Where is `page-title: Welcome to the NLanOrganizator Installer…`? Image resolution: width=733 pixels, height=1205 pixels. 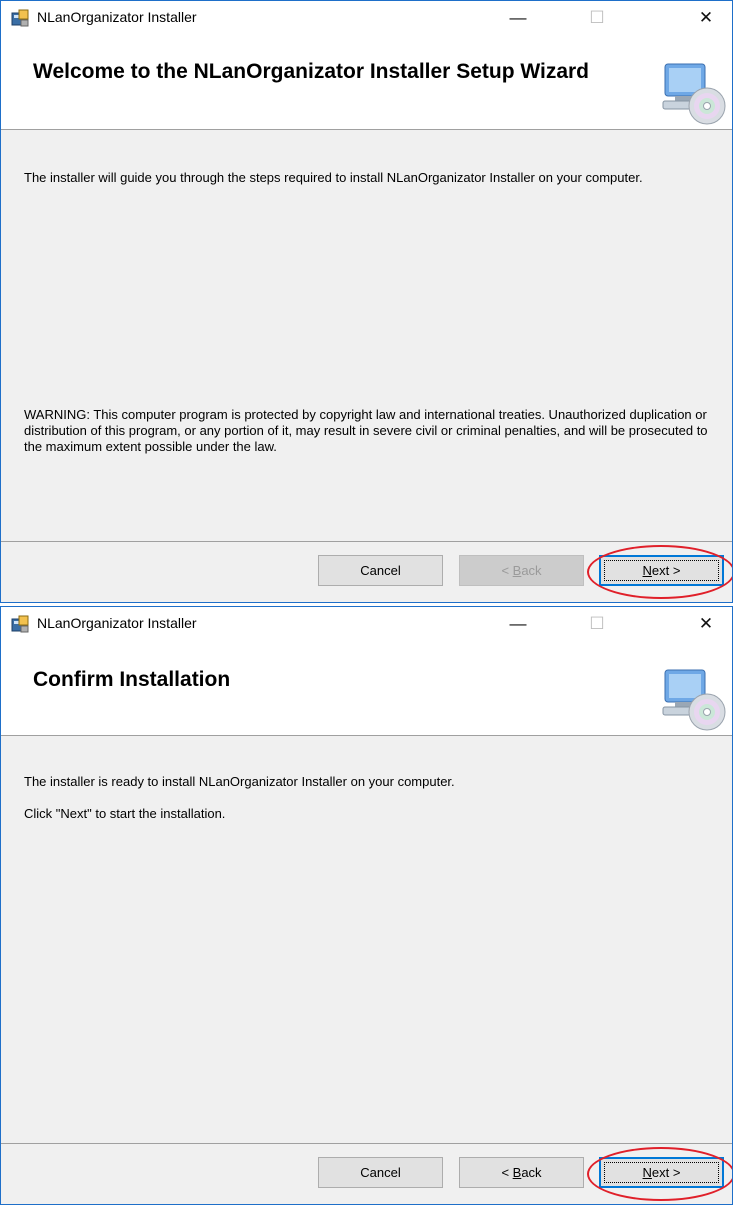
page-title: Welcome to the NLanOrganizator Installer… is located at coordinates (311, 71).